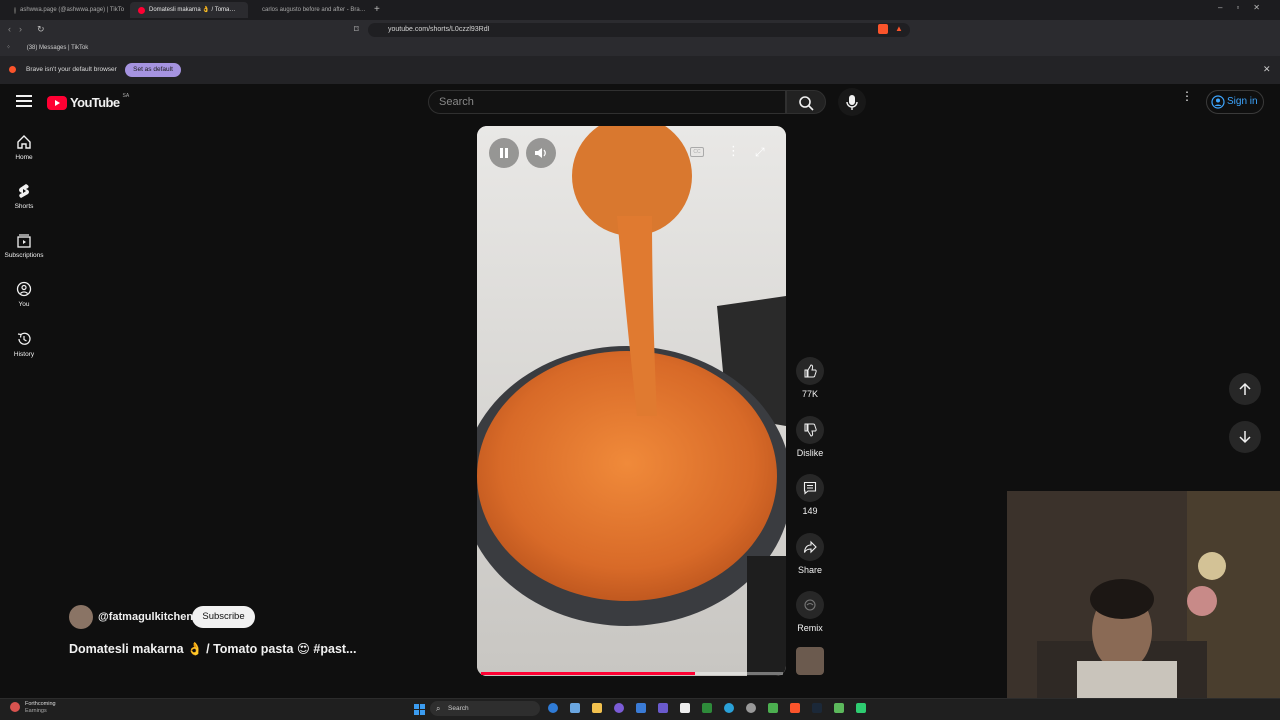 The width and height of the screenshot is (1280, 720). Describe the element at coordinates (12, 69) in the screenshot. I see `brave-lion-icon` at that location.